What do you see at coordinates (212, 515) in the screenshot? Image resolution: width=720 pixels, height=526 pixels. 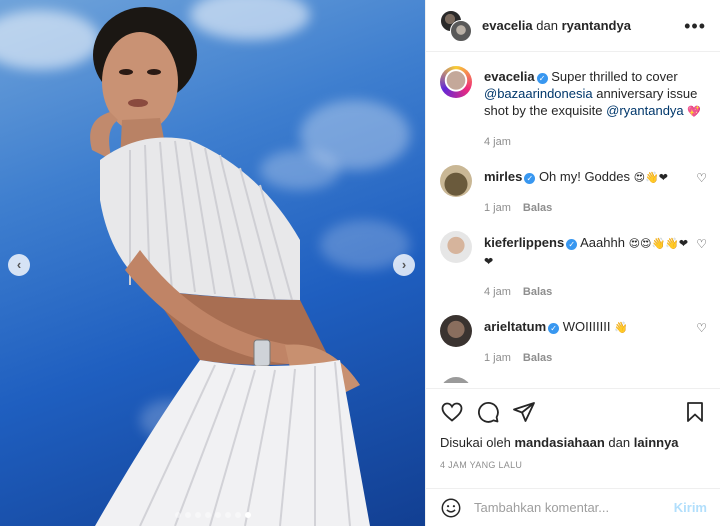 I see `carousel-indicator` at bounding box center [212, 515].